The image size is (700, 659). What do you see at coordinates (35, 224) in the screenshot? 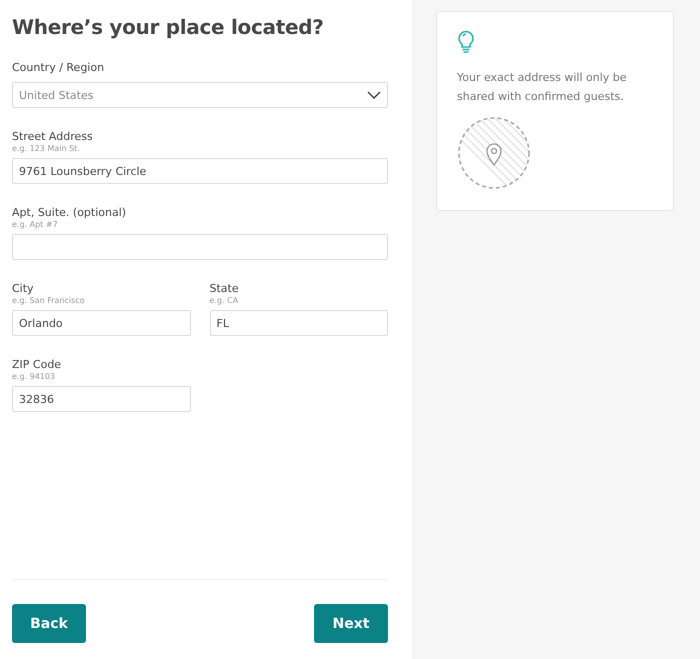
I see `field-hint: e.g. Apt #7` at bounding box center [35, 224].